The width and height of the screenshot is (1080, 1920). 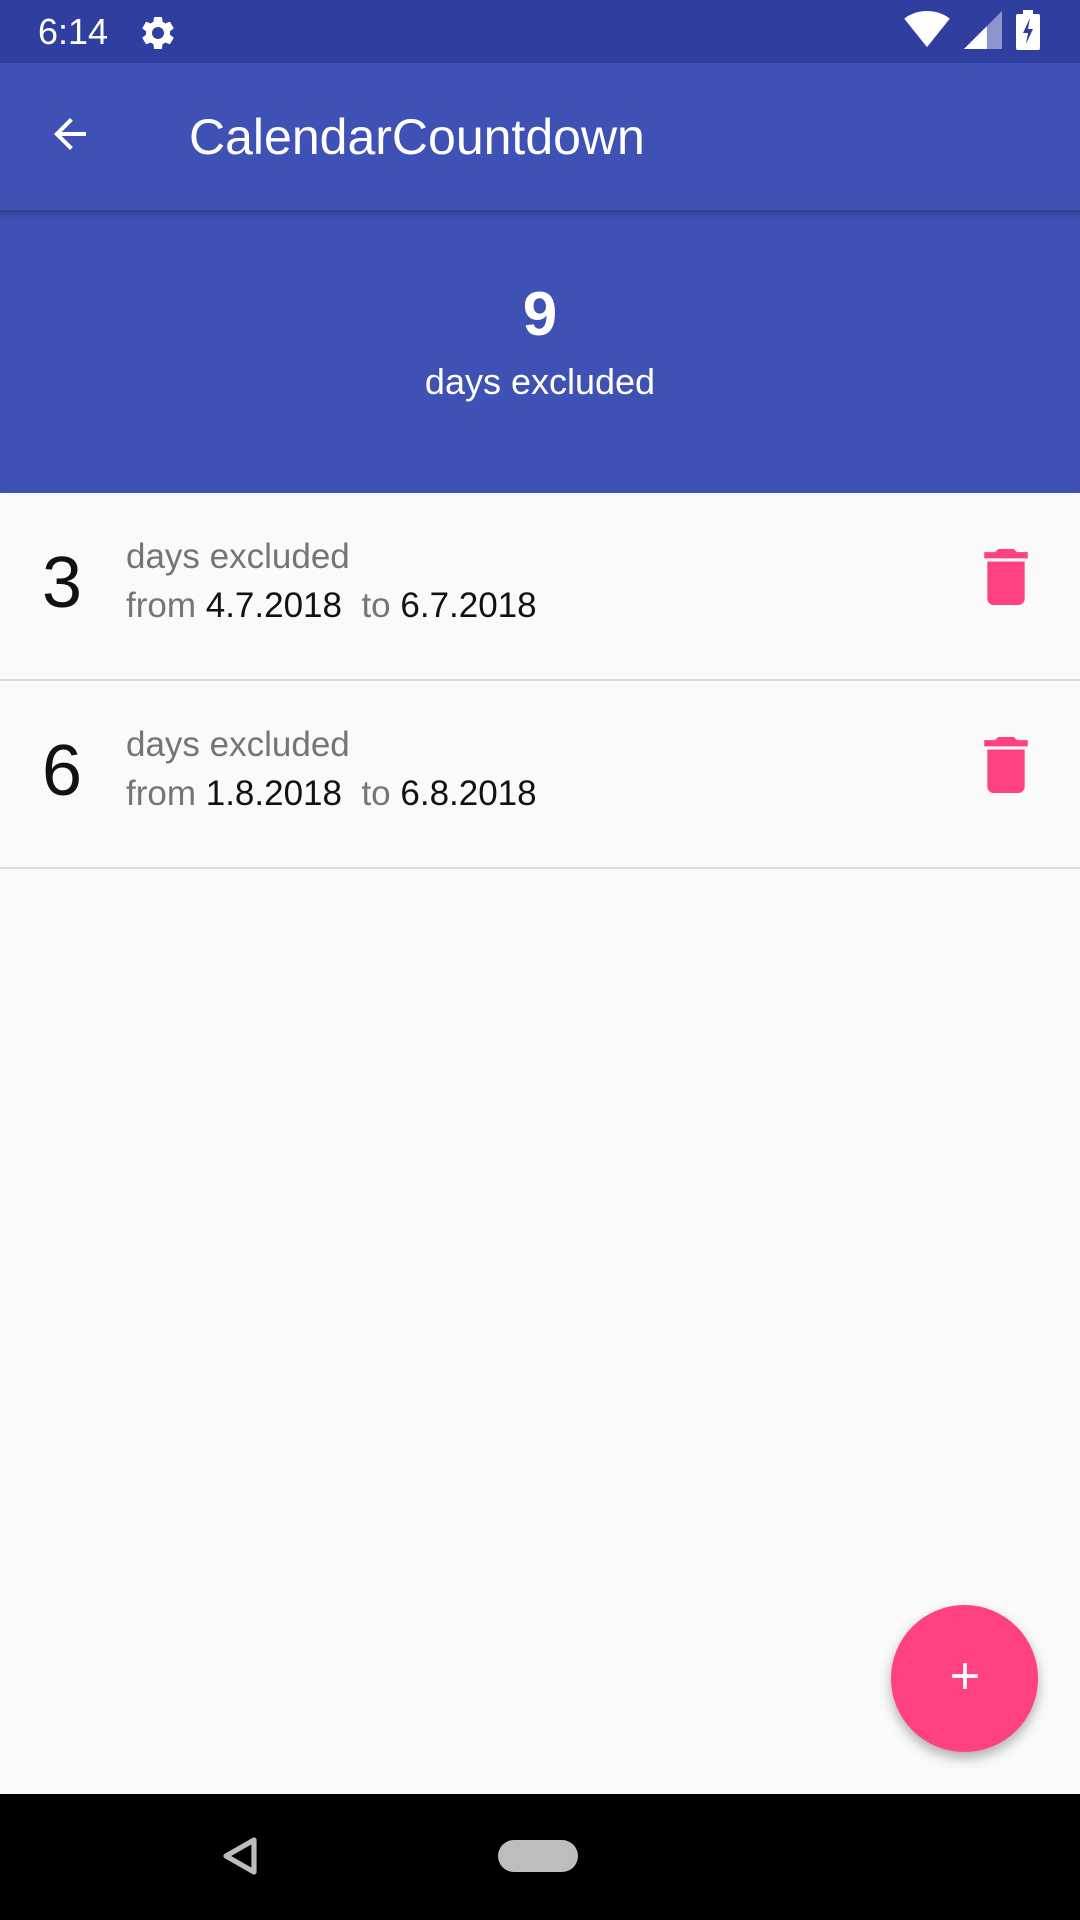 I want to click on from-date: 1.8.2018, so click(x=273, y=793).